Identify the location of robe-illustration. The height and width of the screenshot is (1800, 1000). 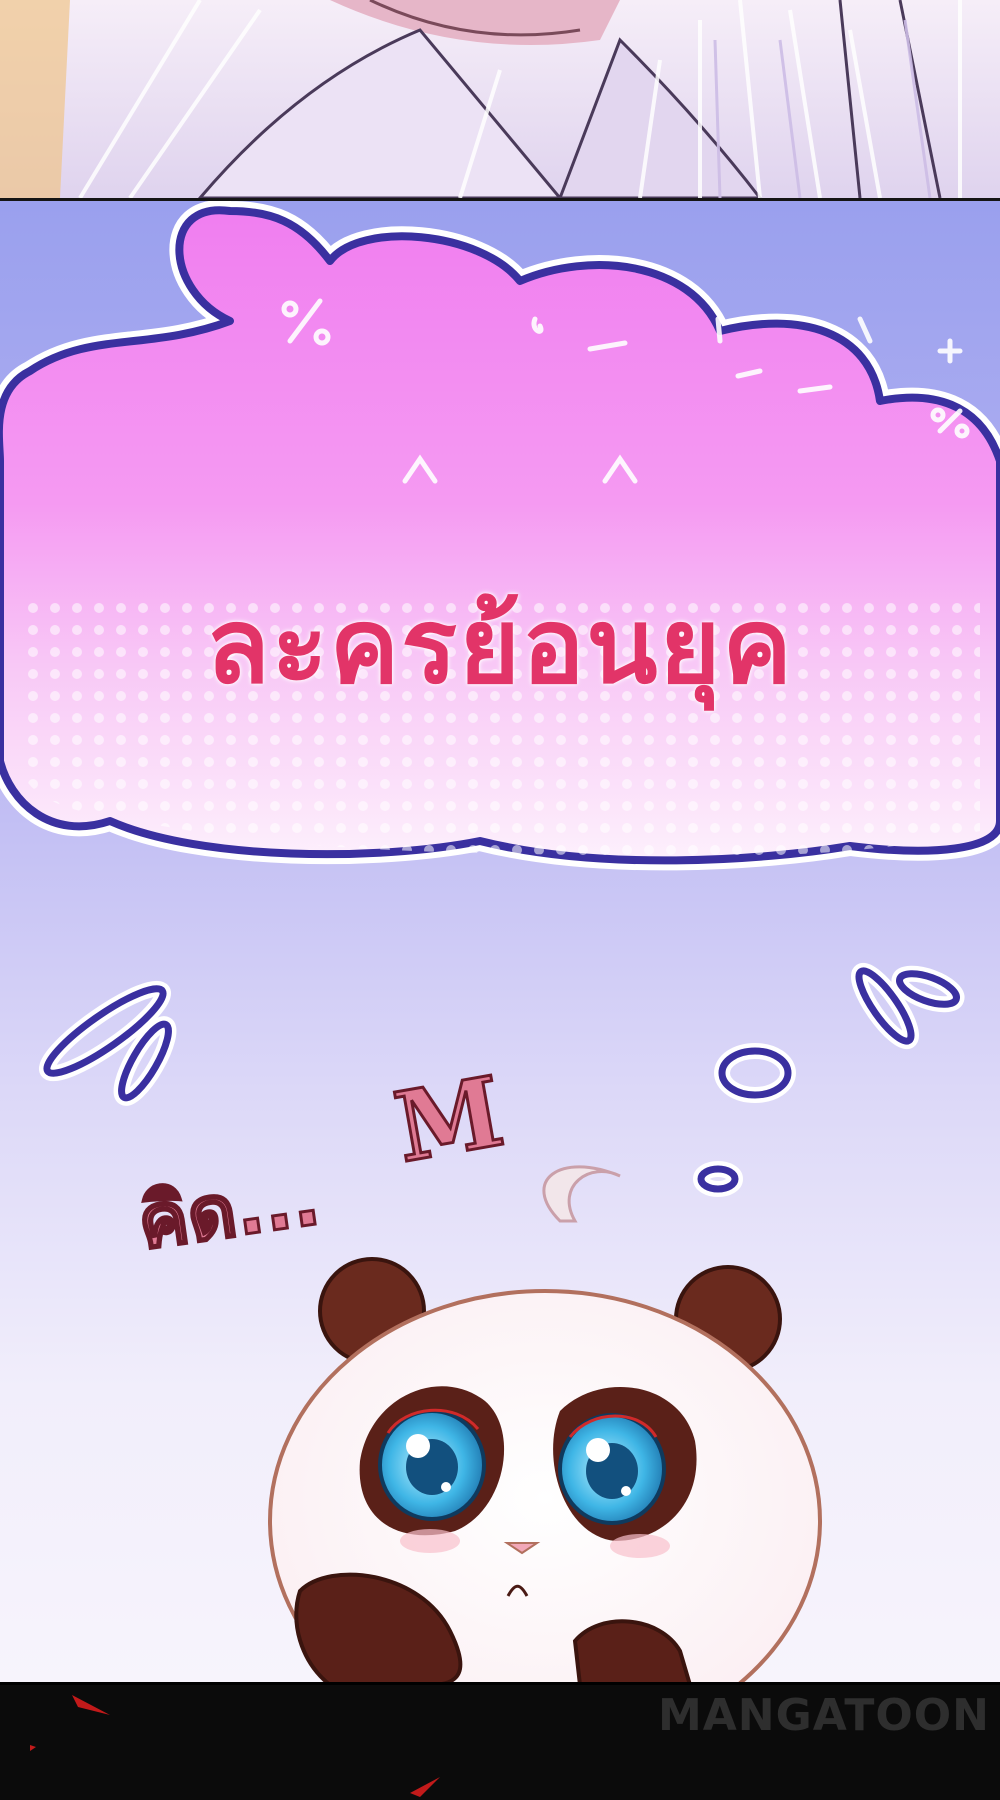
(500, 99).